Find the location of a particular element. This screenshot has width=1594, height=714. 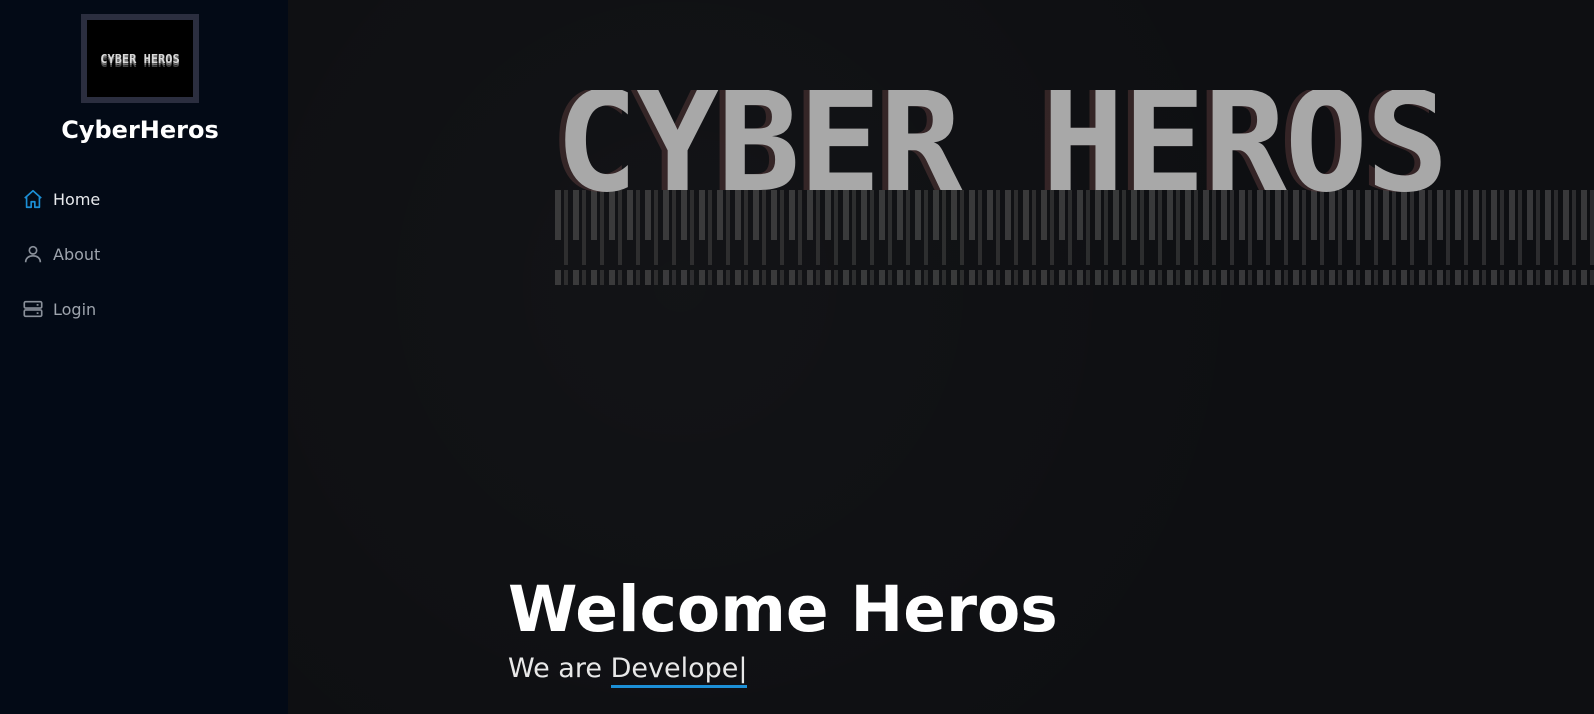

hero-subtitle: We are Develope| is located at coordinates (628, 670).